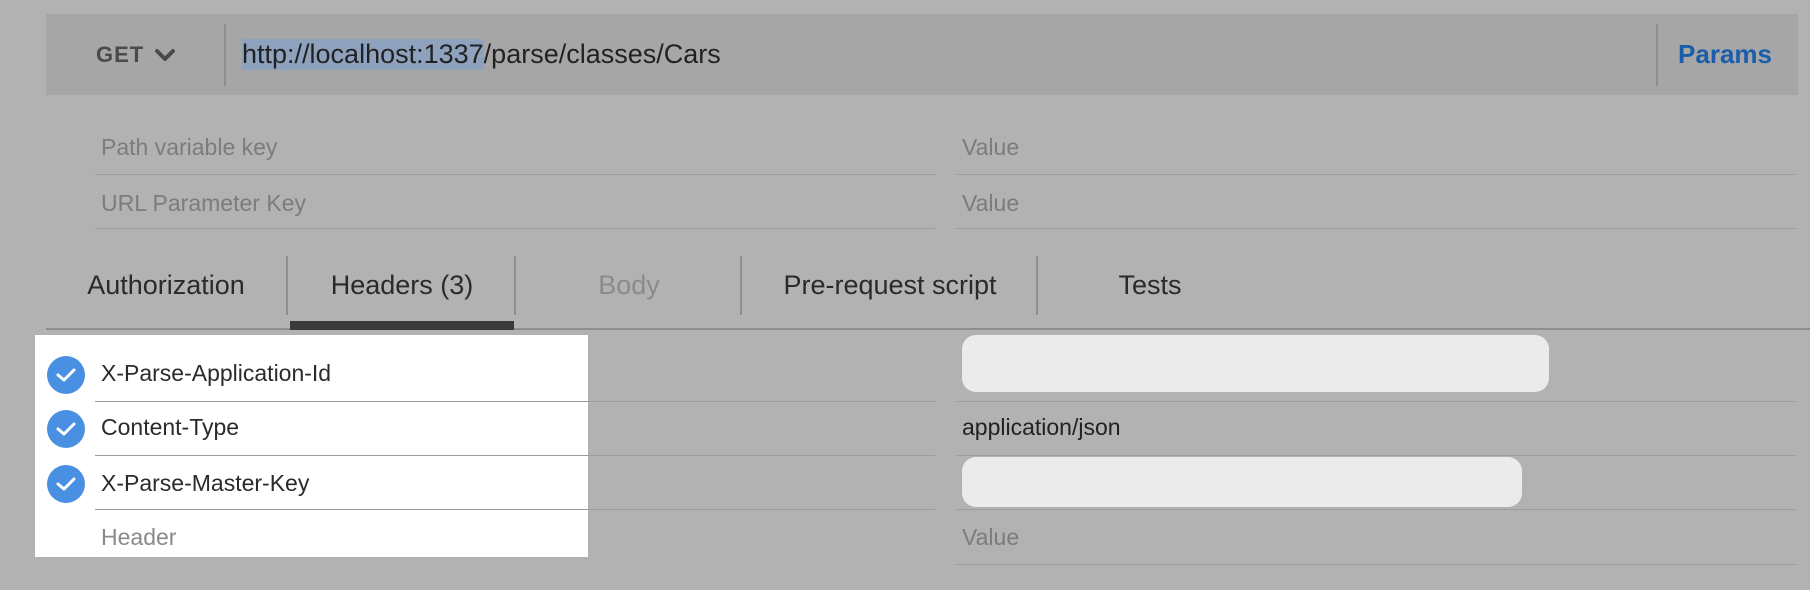  Describe the element at coordinates (165, 55) in the screenshot. I see `chevron-down-icon` at that location.